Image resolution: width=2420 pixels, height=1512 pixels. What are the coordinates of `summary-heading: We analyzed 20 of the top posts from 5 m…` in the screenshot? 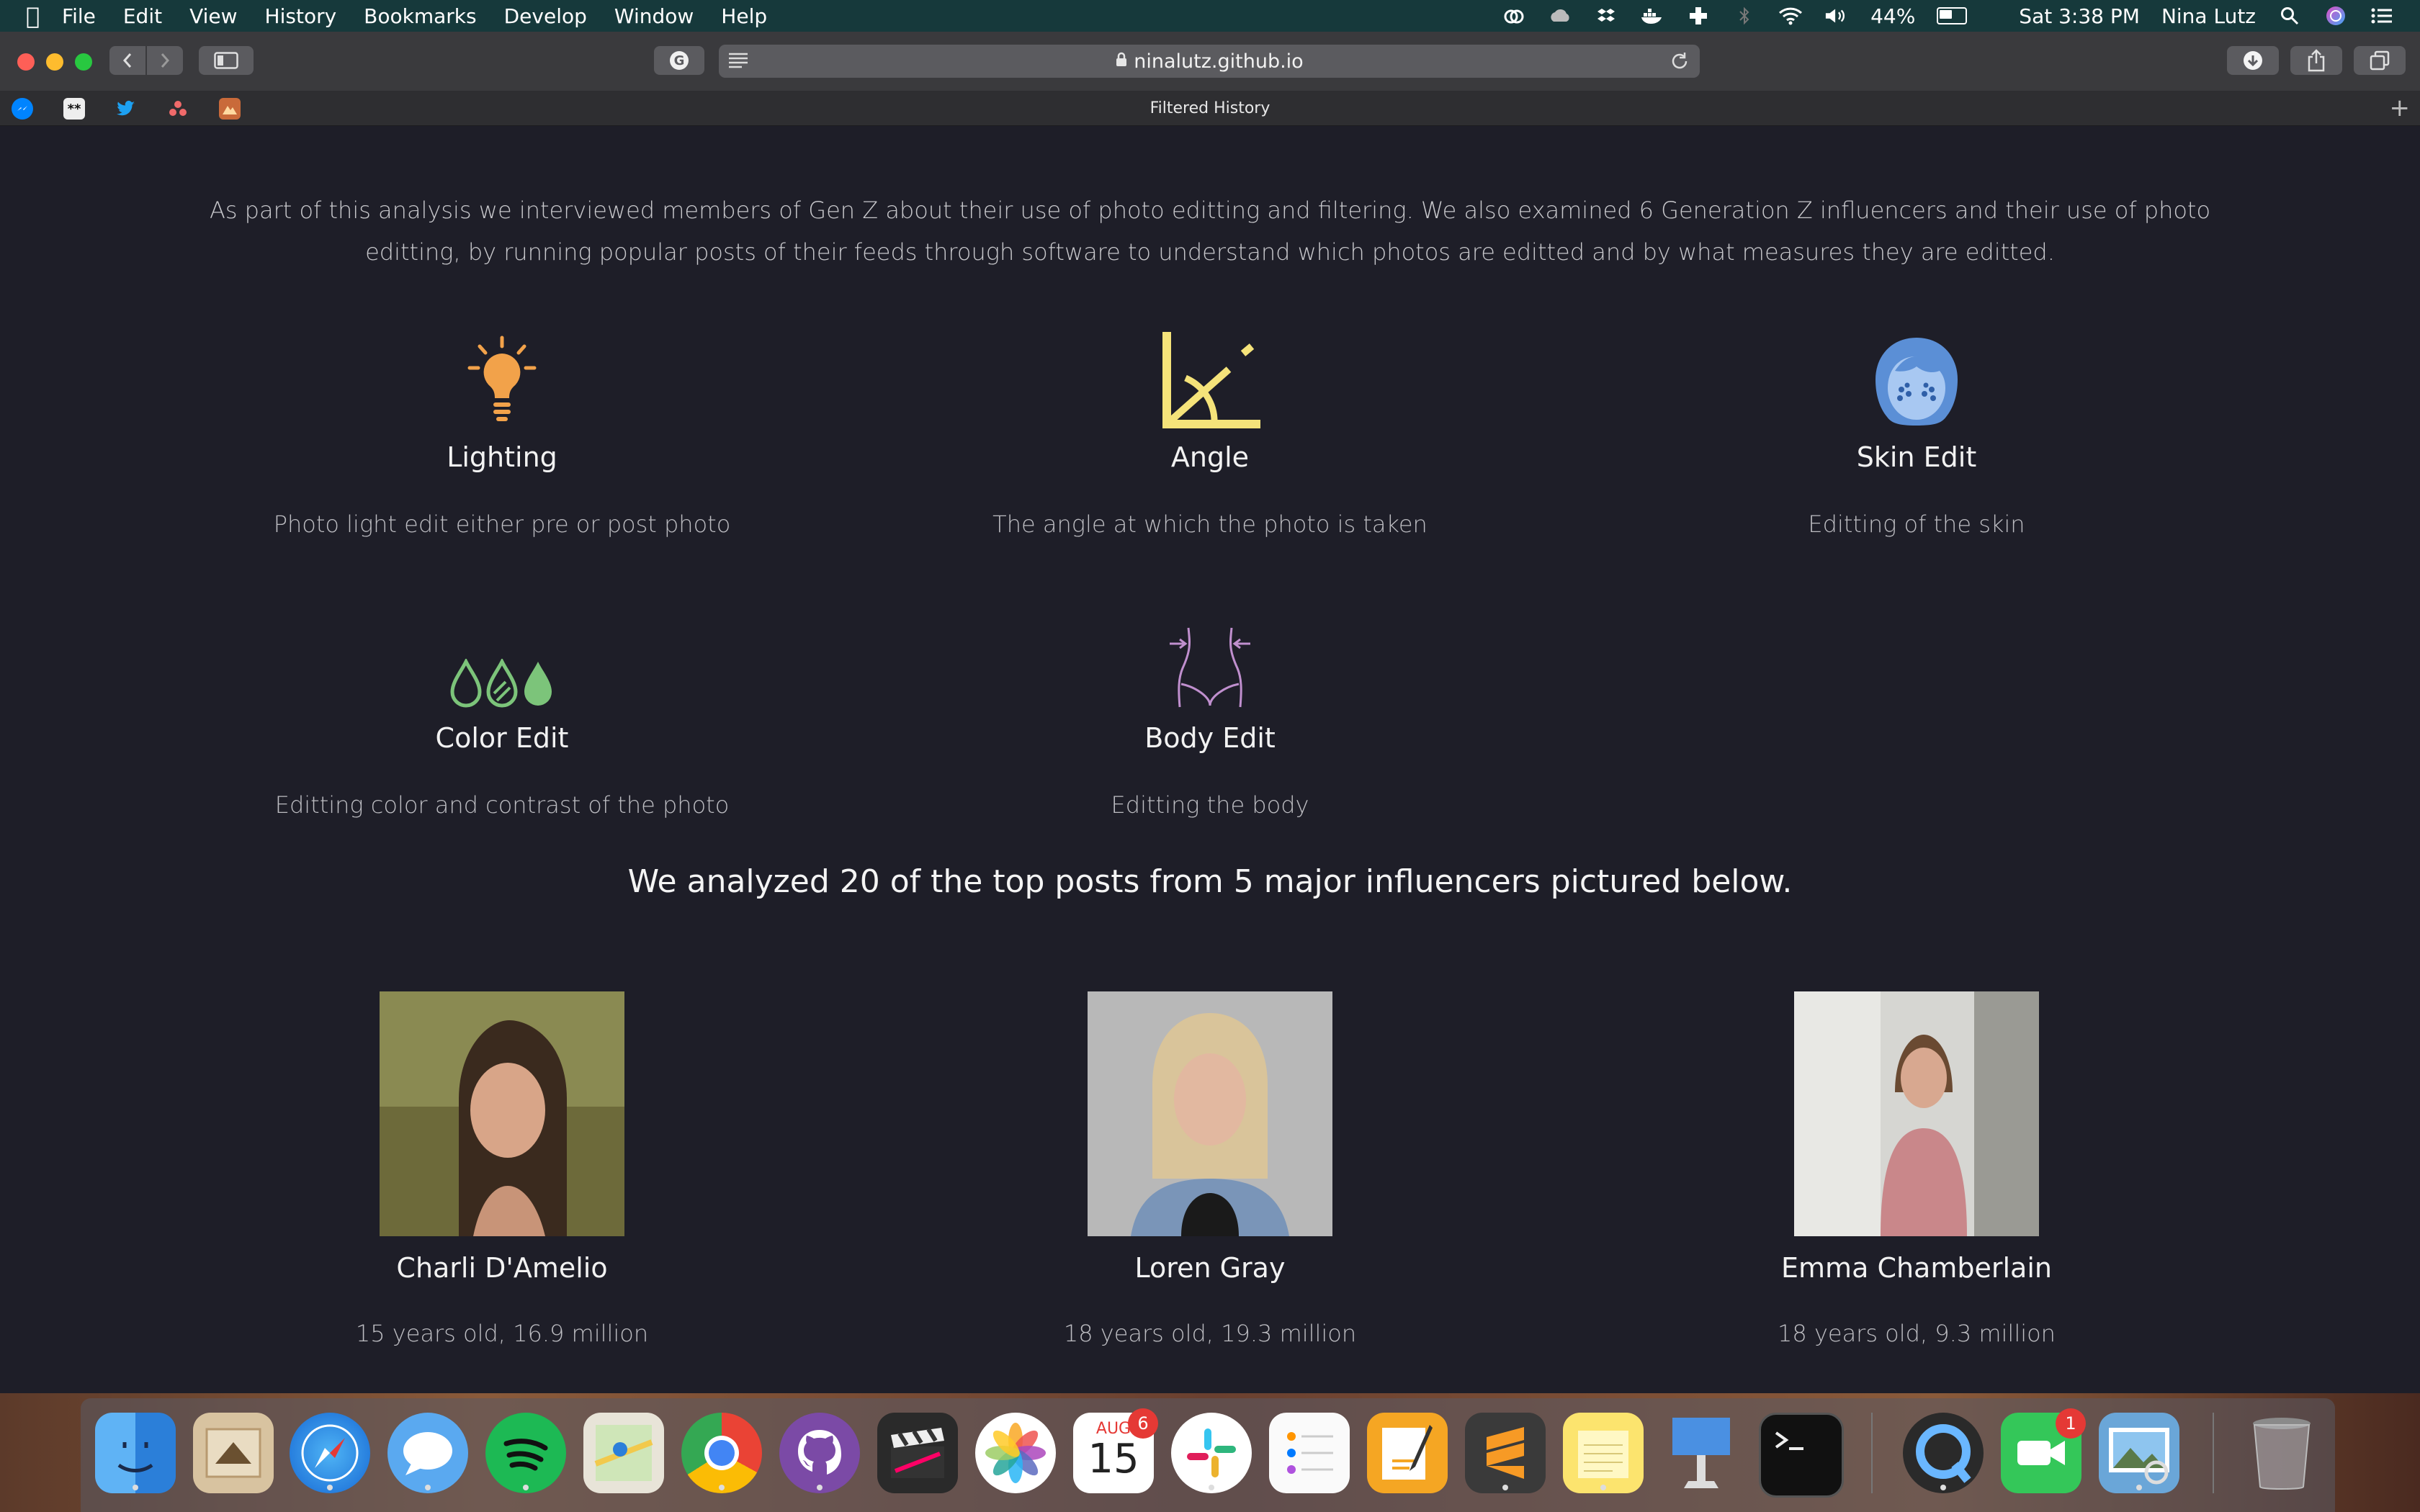 It's located at (1210, 881).